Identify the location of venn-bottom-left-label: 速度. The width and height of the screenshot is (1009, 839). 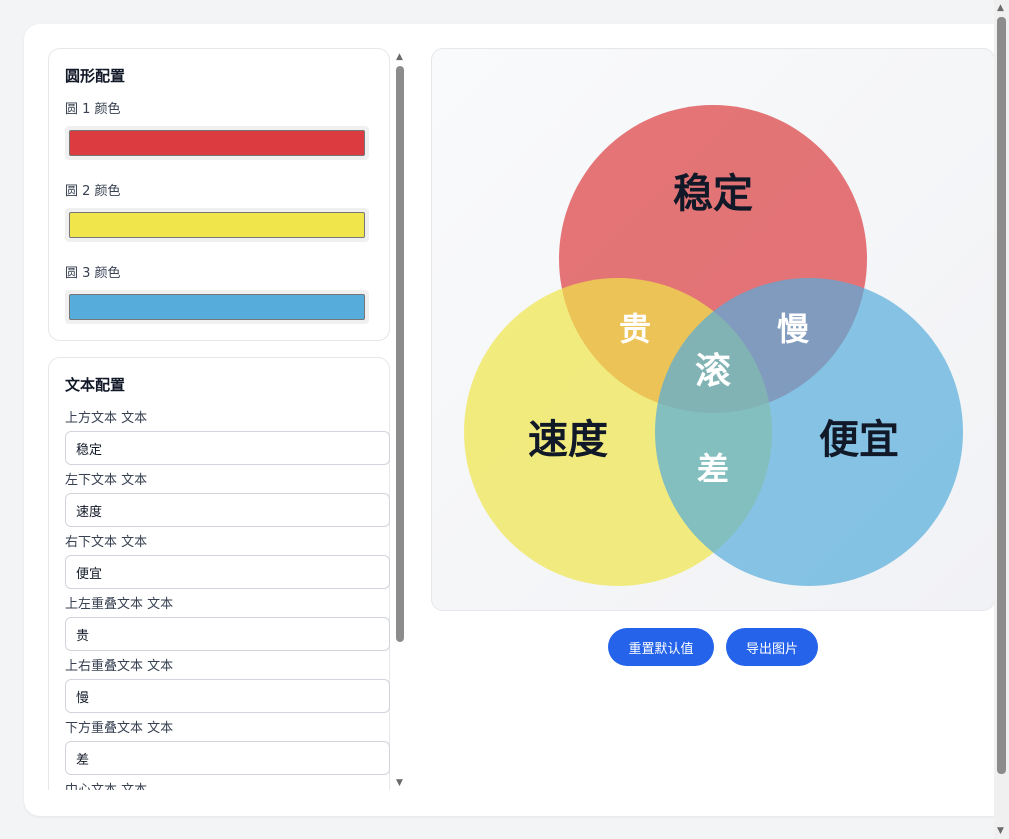
(568, 440).